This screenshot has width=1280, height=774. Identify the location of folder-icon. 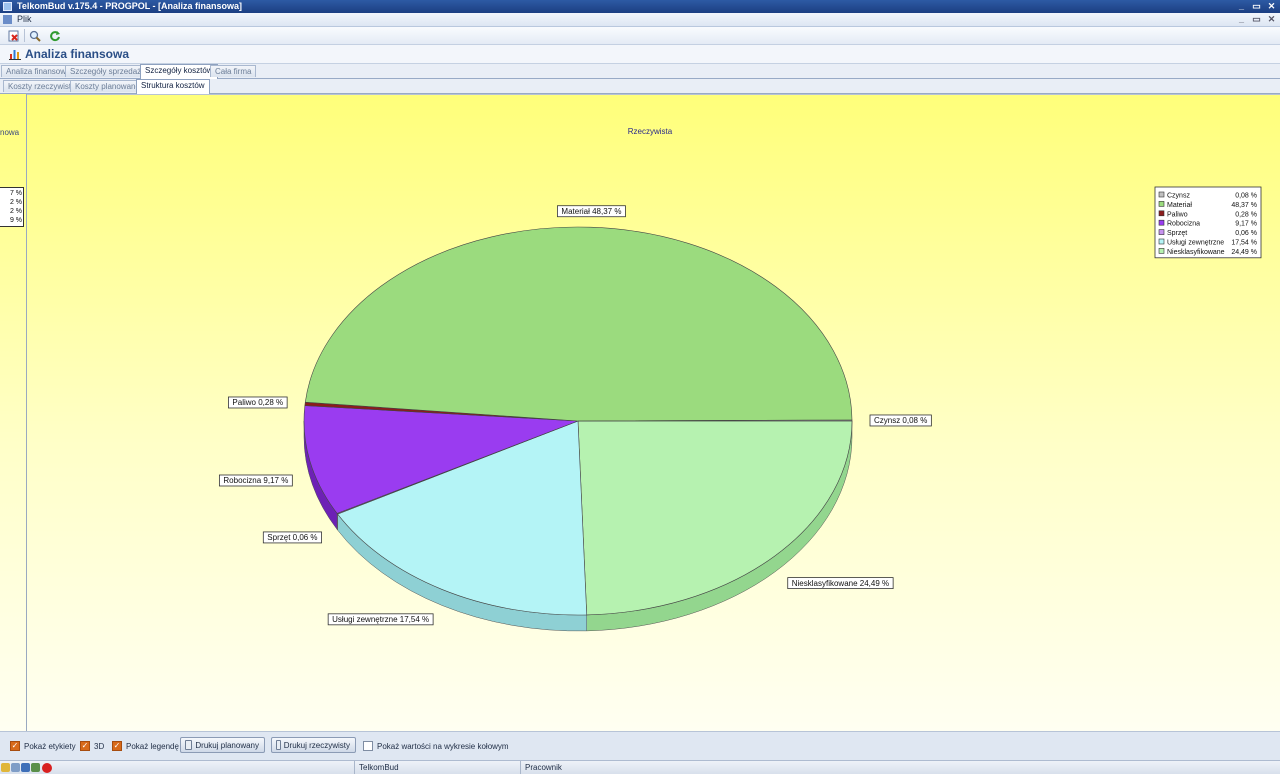
(5, 767).